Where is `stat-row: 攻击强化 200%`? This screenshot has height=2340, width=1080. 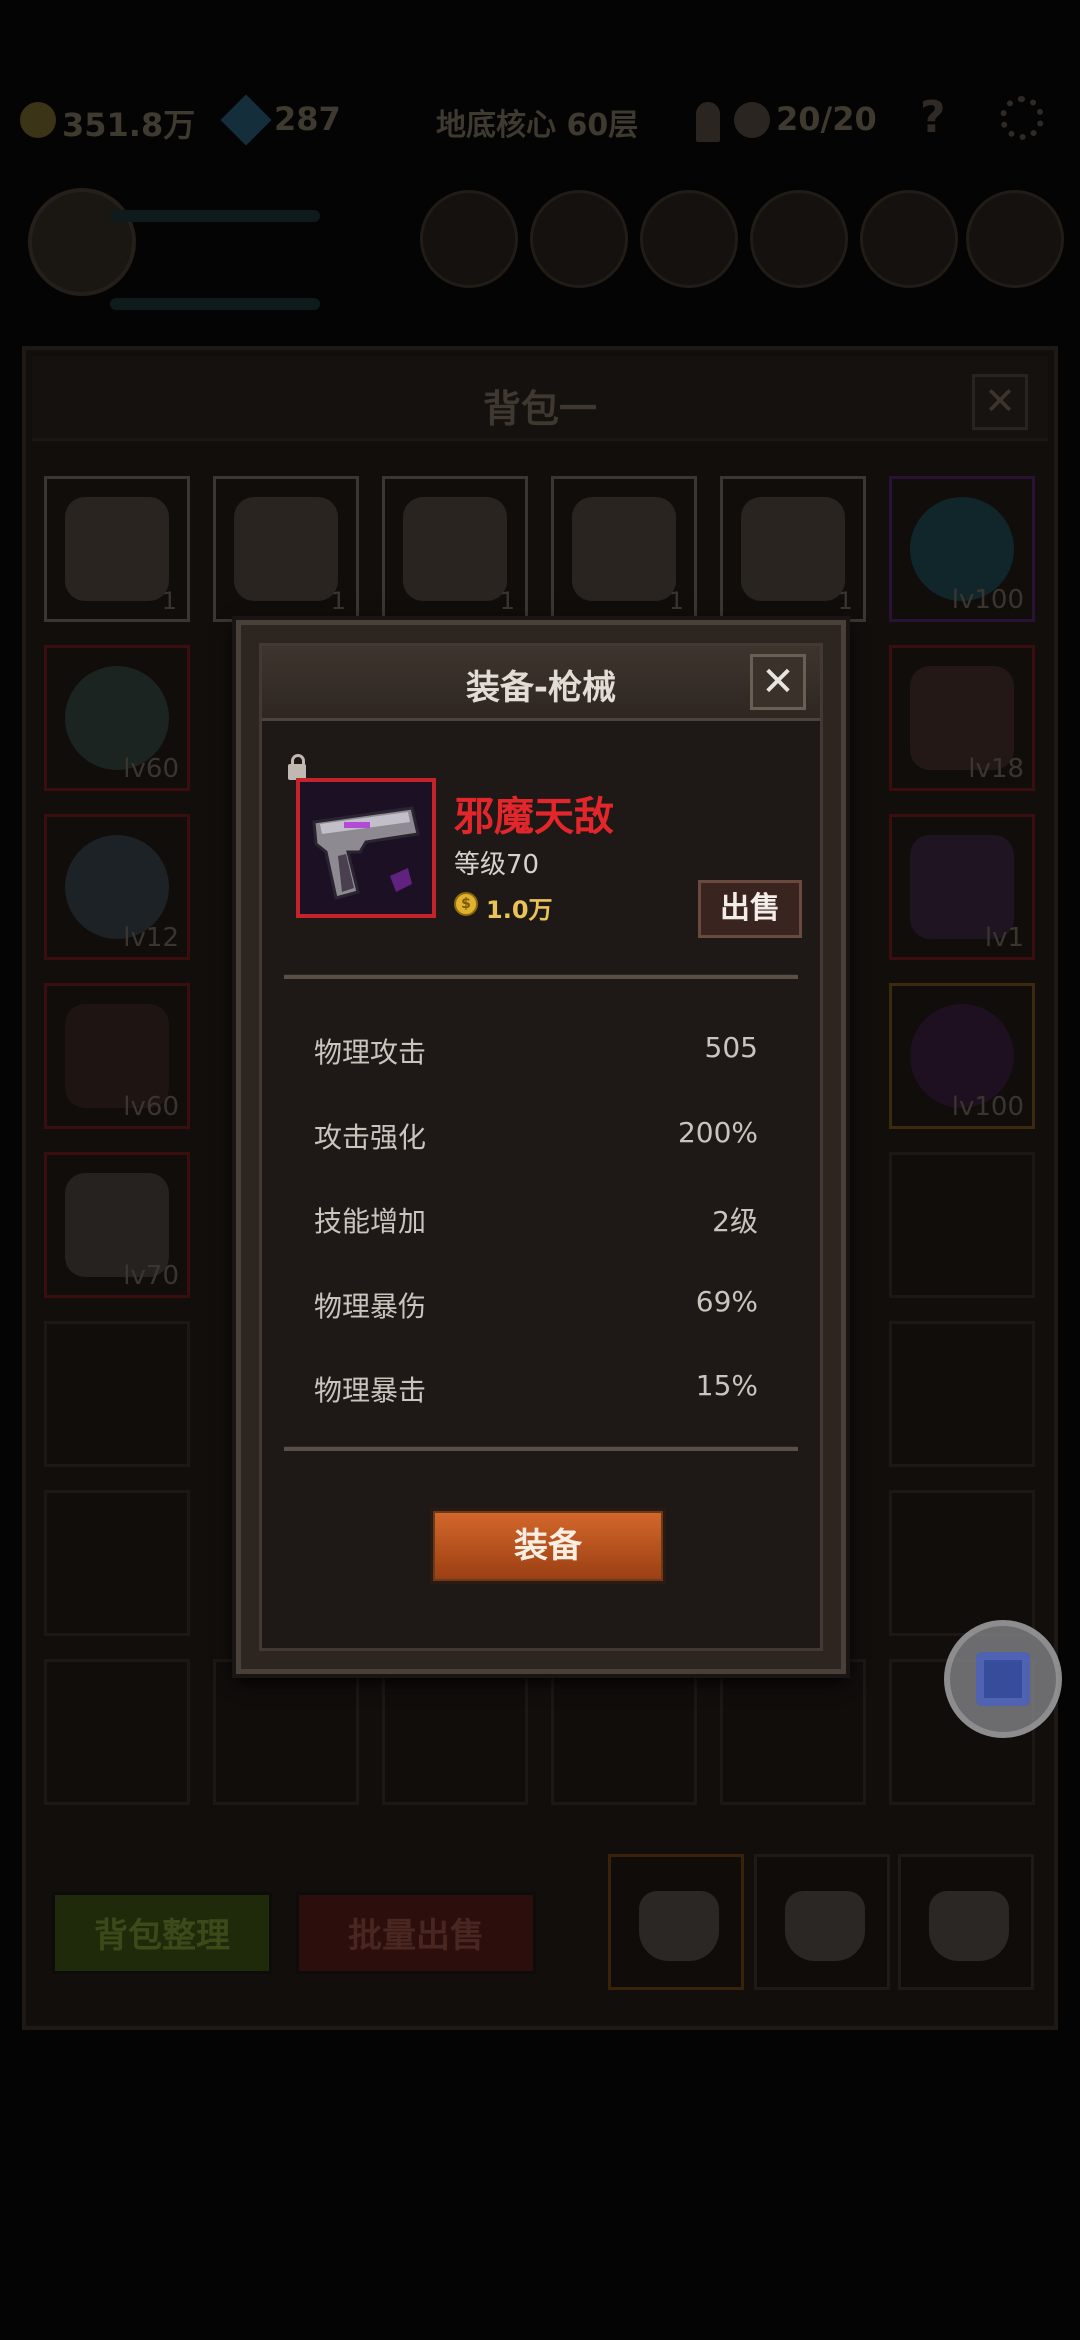
stat-row: 攻击强化 200% is located at coordinates (536, 1136).